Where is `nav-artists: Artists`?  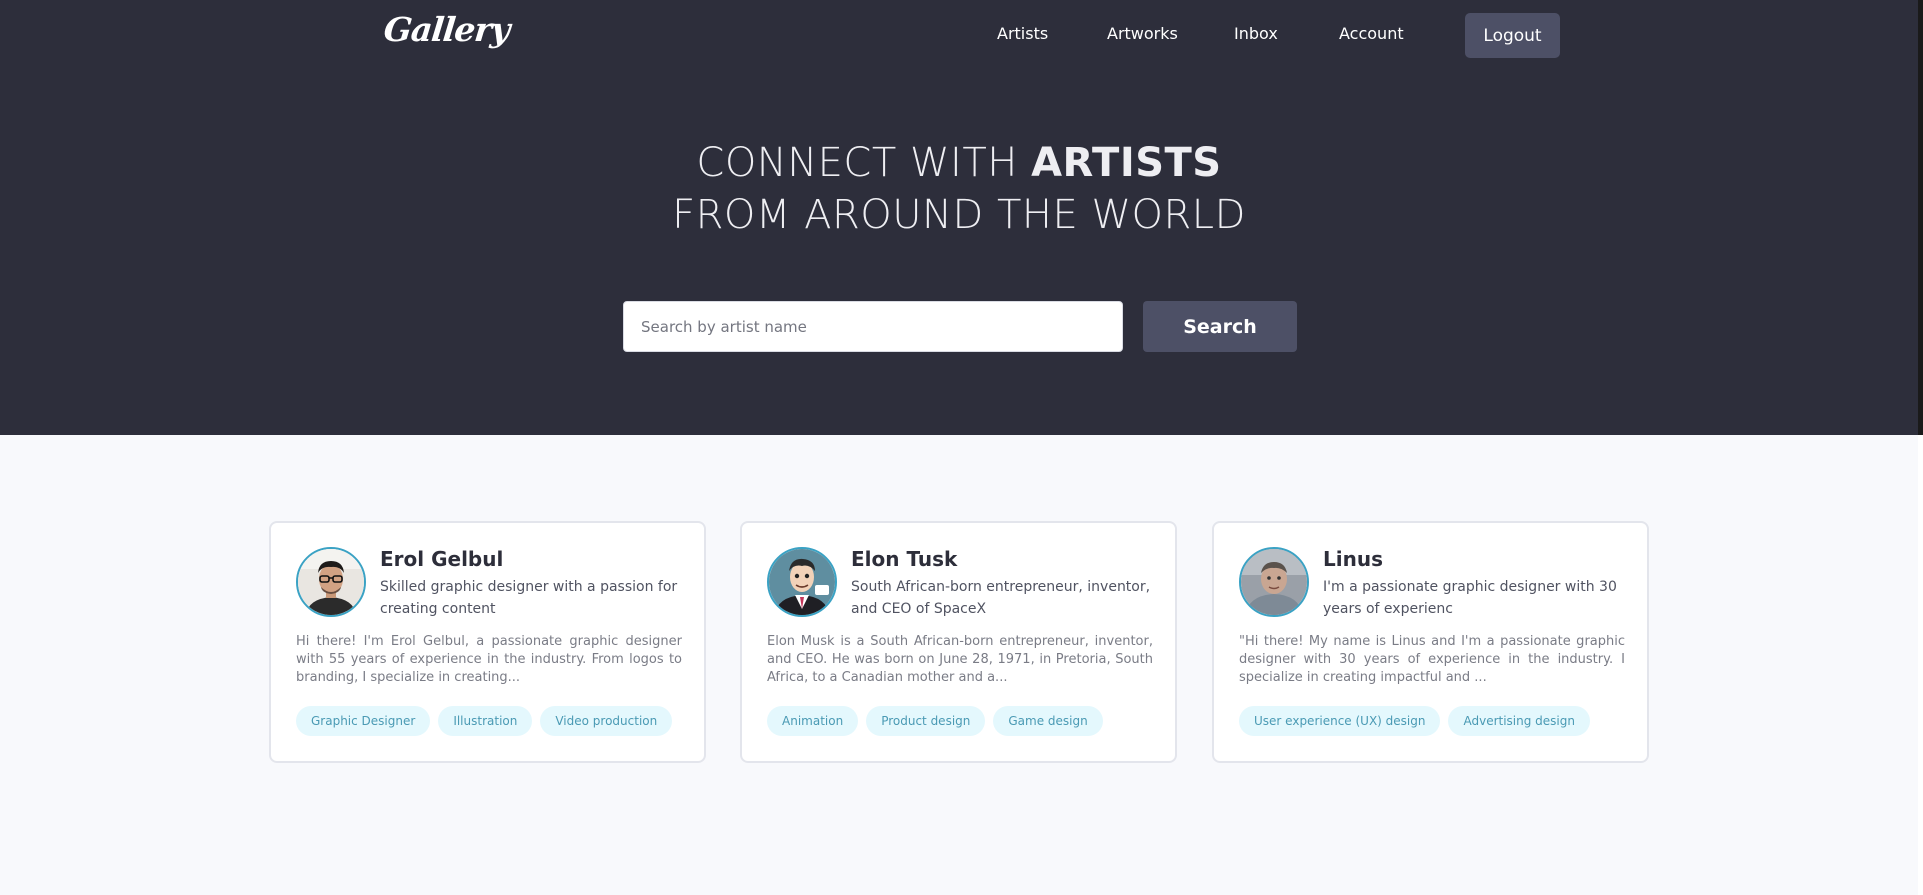 nav-artists: Artists is located at coordinates (1022, 33).